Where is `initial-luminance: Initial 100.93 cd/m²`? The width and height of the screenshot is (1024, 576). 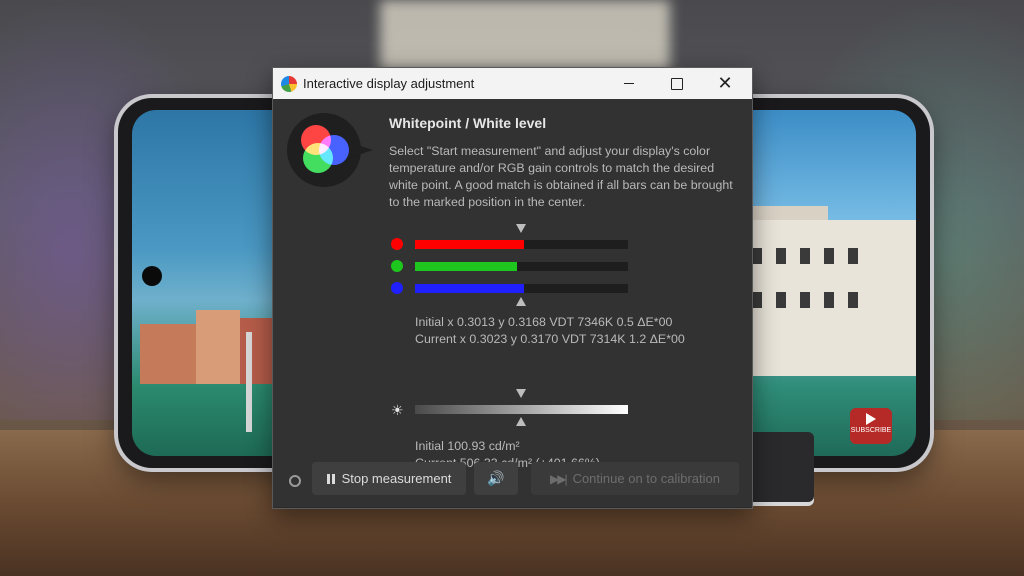 initial-luminance: Initial 100.93 cd/m² is located at coordinates (467, 446).